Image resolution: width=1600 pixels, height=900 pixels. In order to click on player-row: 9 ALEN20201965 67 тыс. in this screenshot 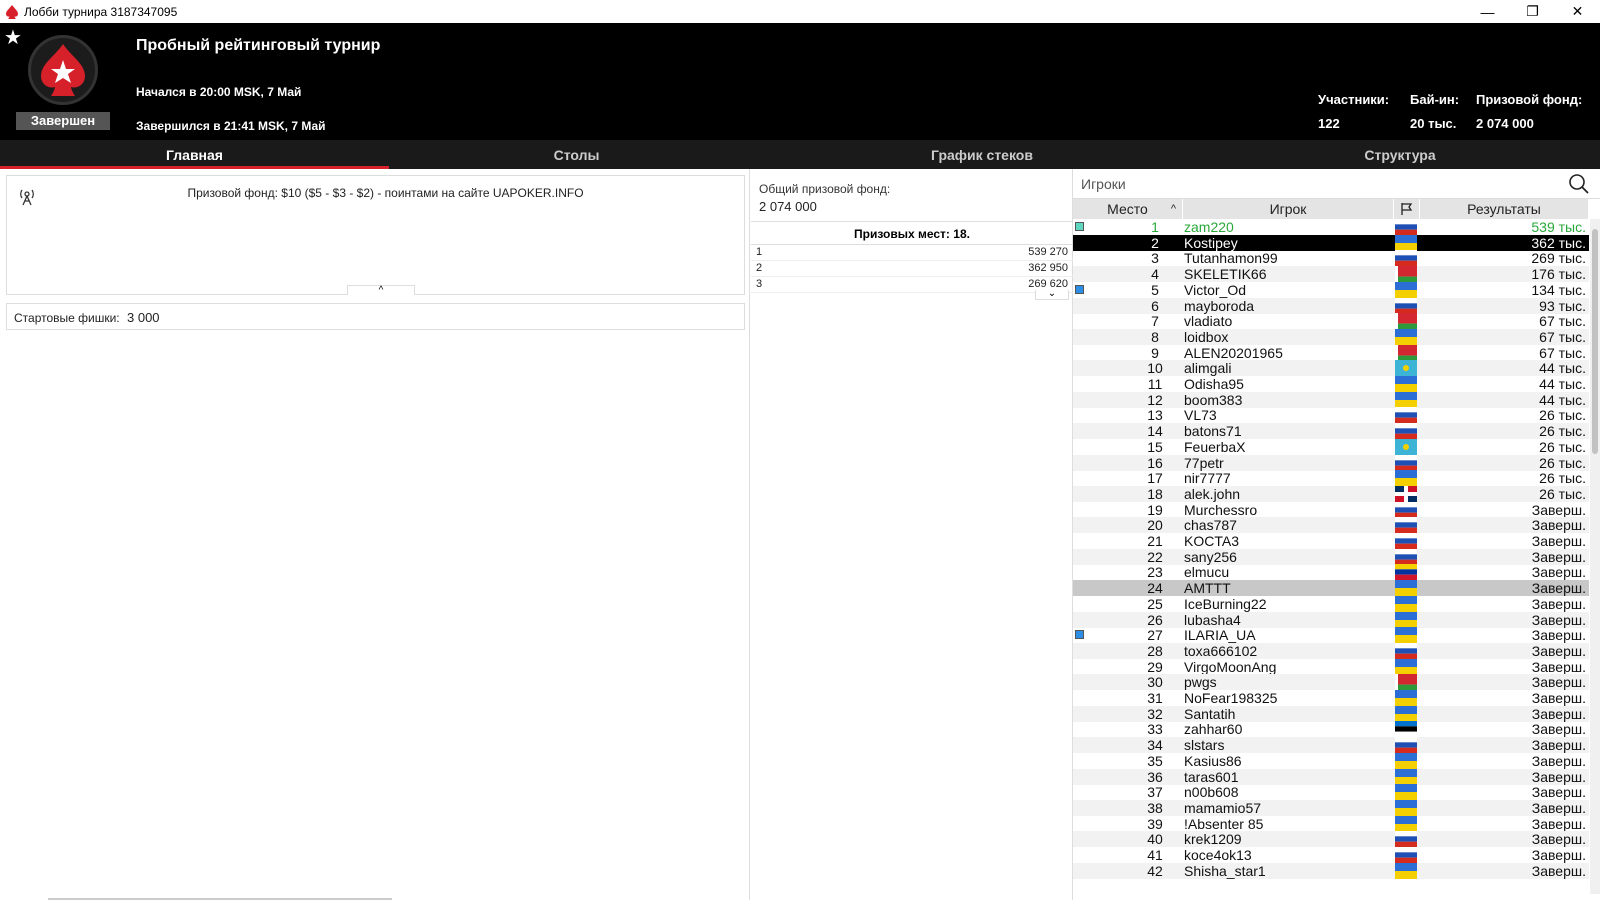, I will do `click(1331, 352)`.